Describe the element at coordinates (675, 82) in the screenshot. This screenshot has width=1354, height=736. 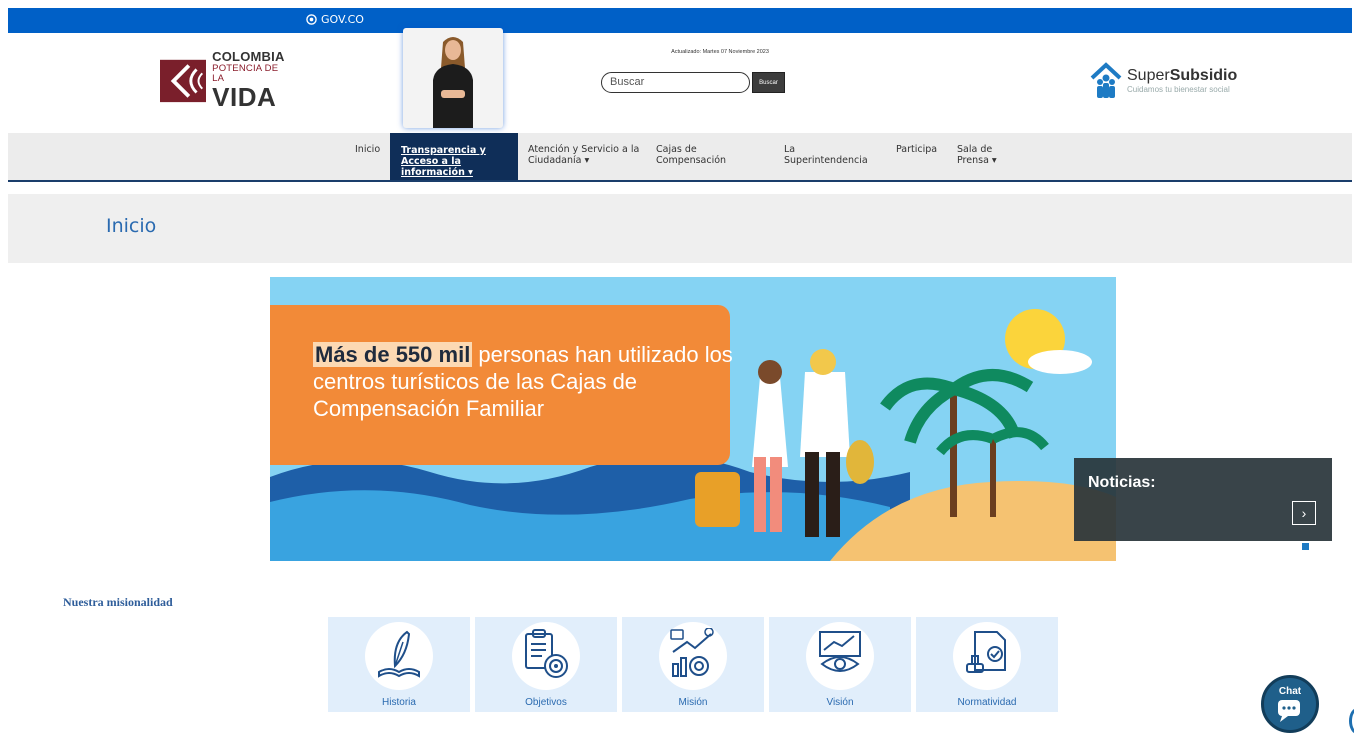
I see `search-input: Buscar` at that location.